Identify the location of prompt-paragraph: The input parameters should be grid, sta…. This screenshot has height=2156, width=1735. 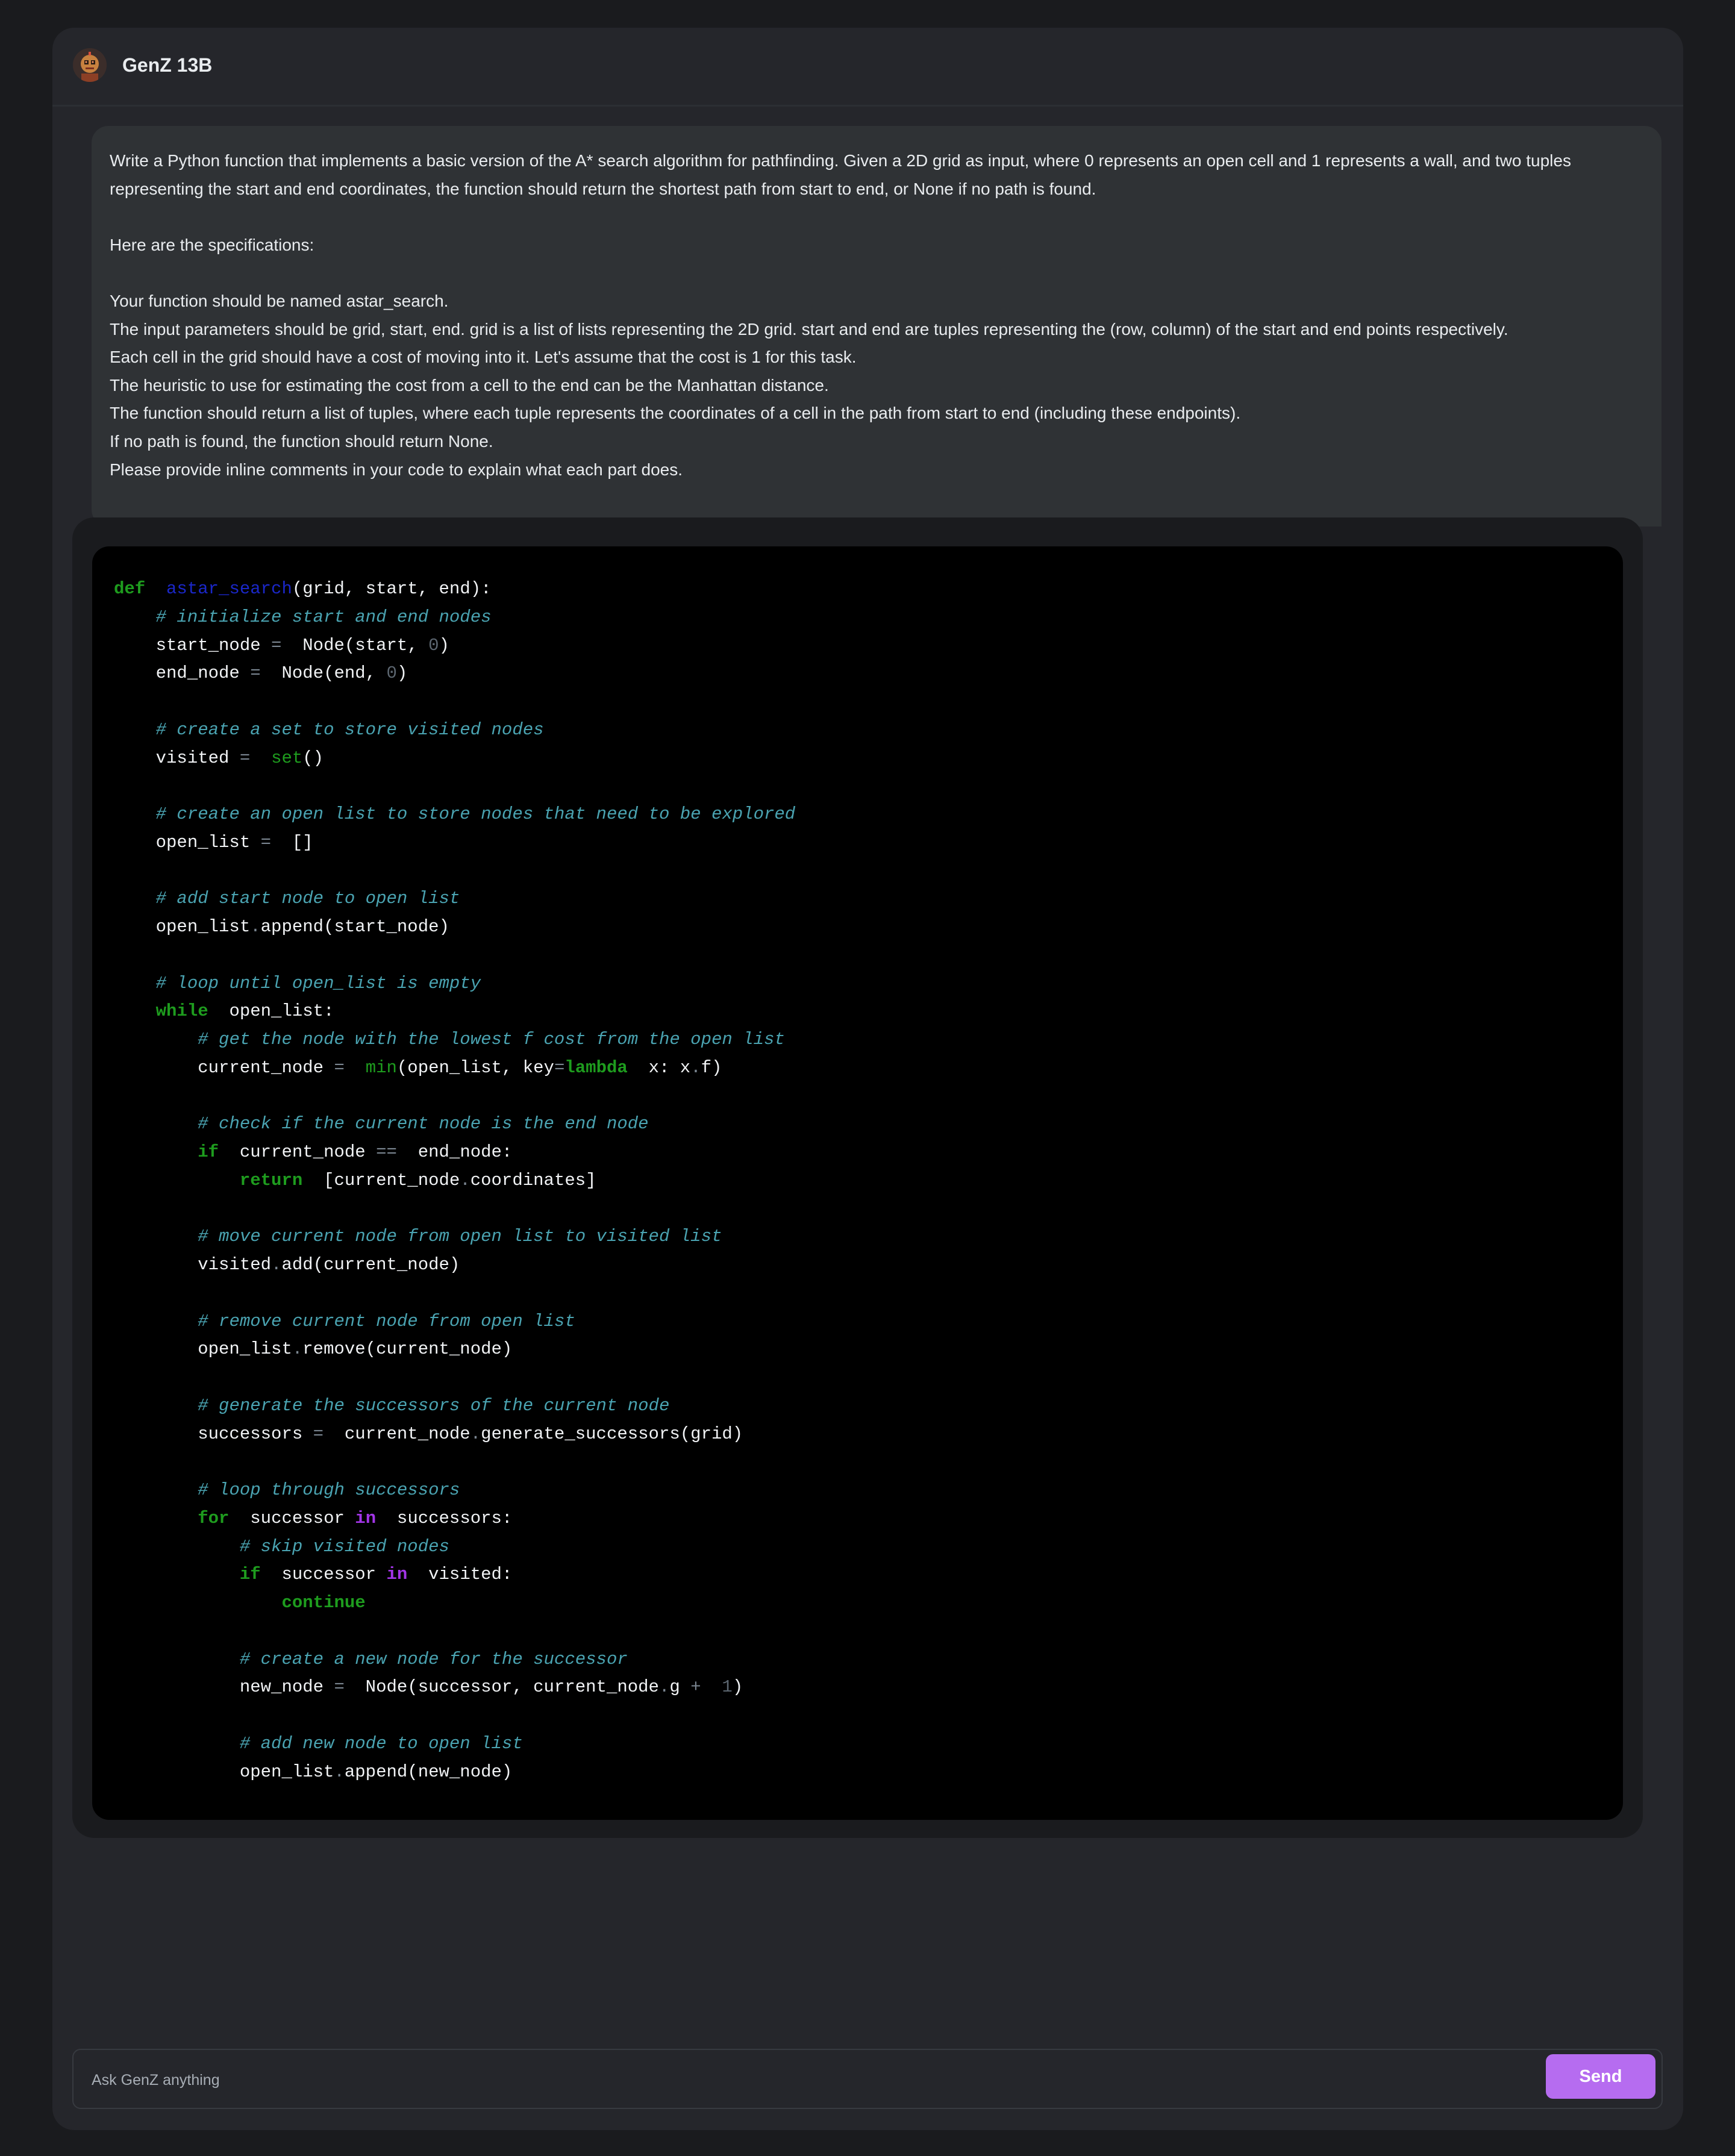
(809, 329).